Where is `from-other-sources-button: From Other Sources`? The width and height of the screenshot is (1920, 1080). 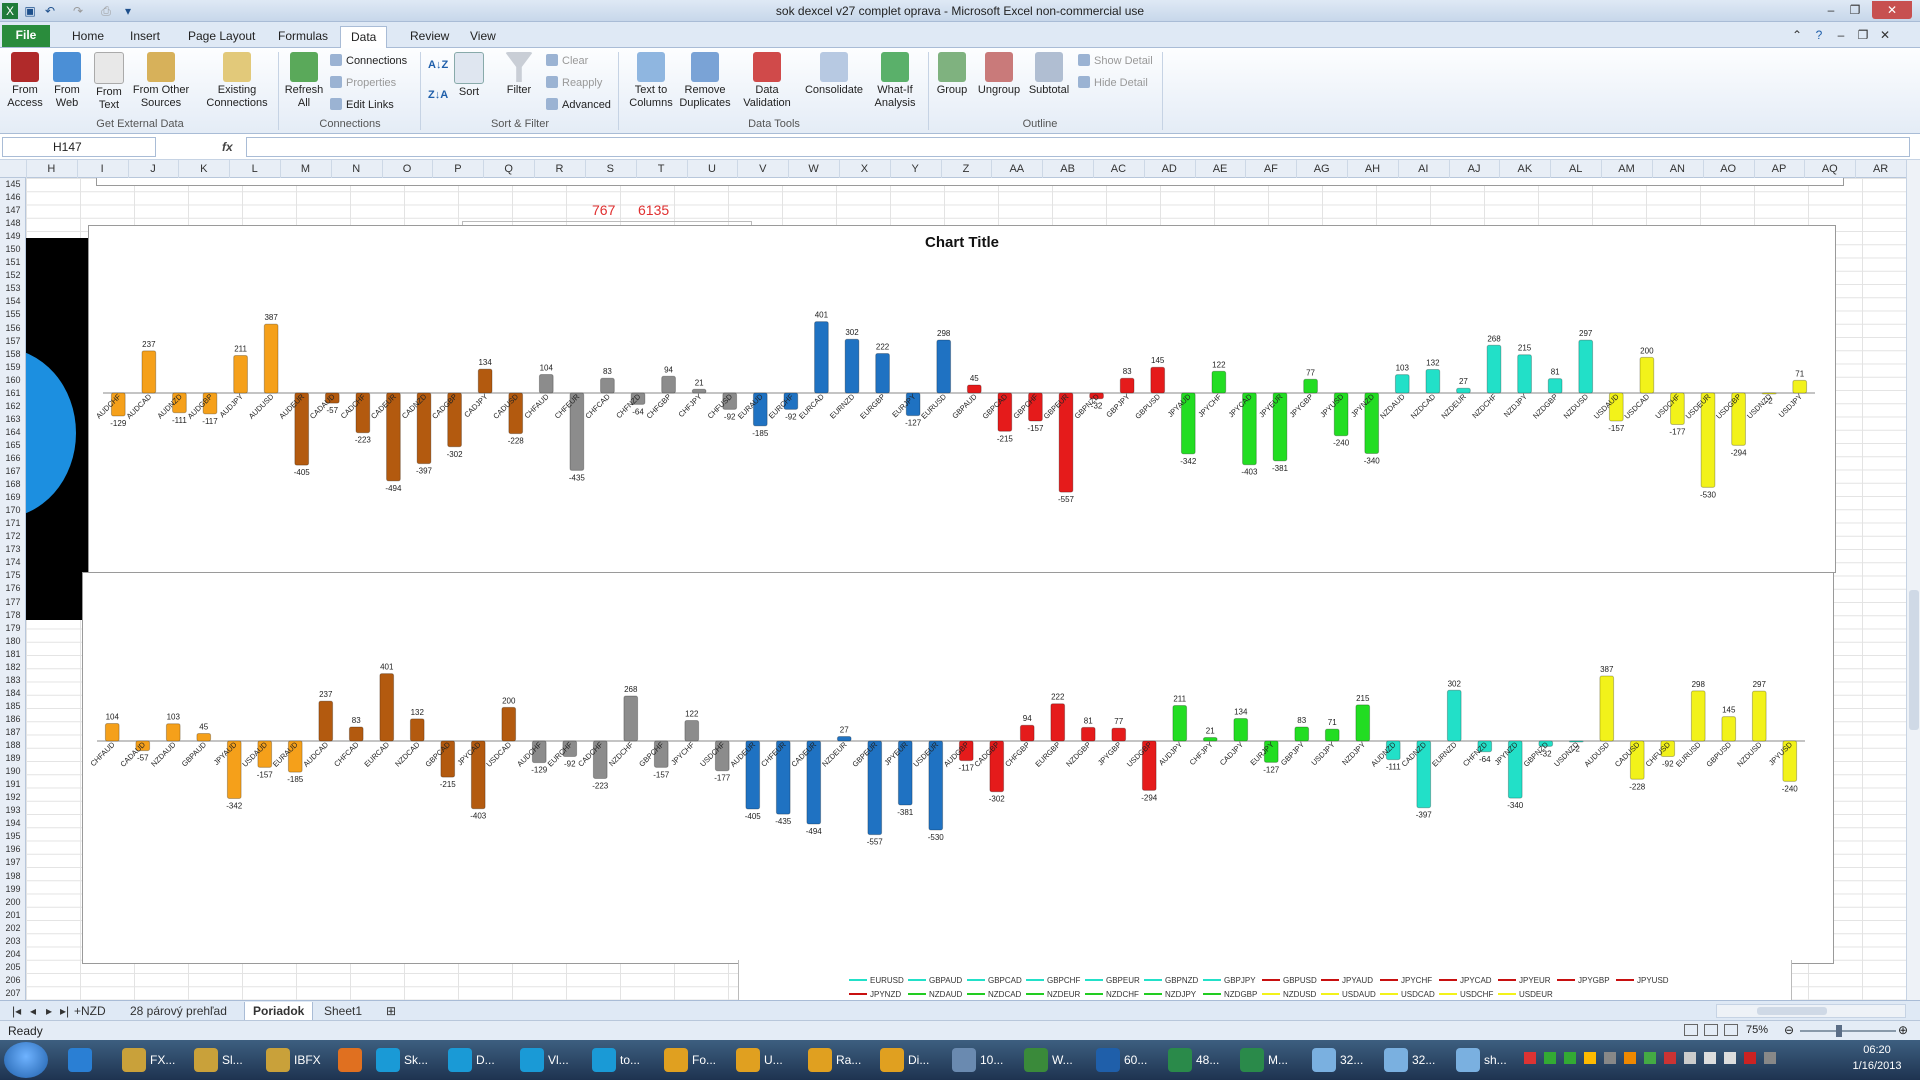
from-other-sources-button: From Other Sources is located at coordinates (161, 81).